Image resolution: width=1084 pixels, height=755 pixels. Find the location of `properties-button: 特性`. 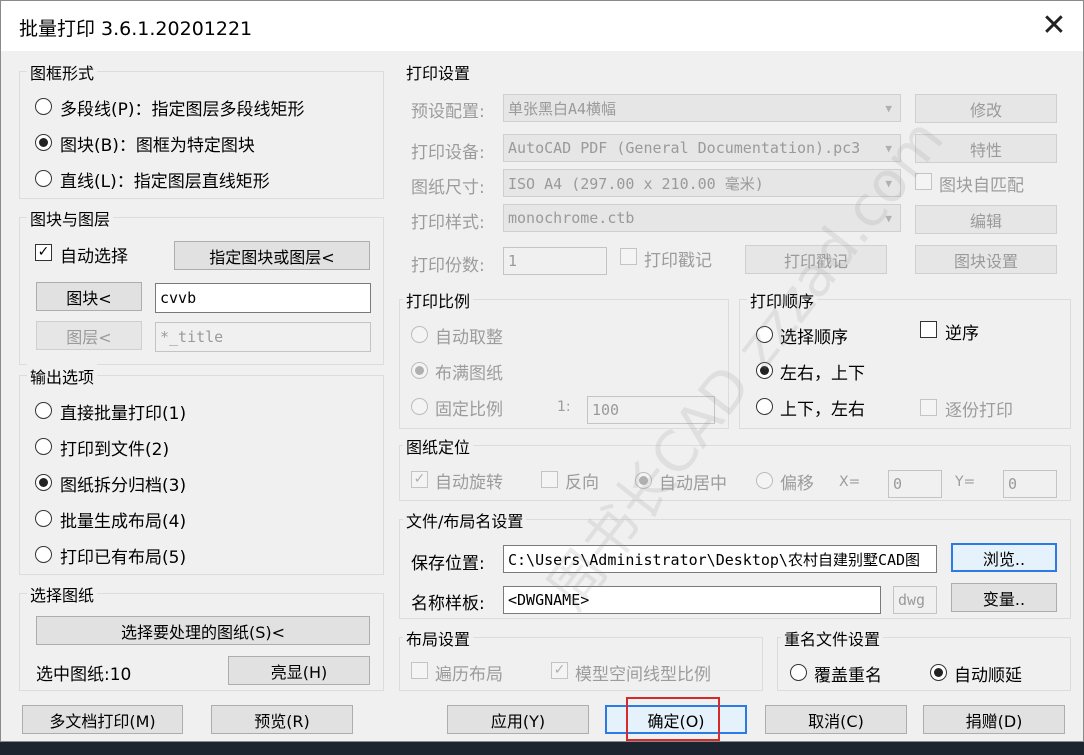

properties-button: 特性 is located at coordinates (986, 148).